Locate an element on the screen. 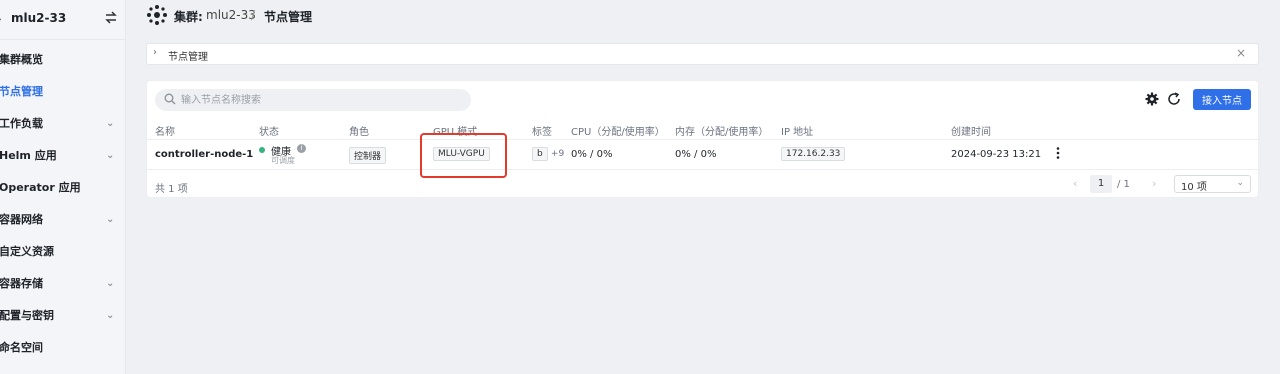  sidebar-item-helm-apps: Helm 应用 ⌄ is located at coordinates (63, 155).